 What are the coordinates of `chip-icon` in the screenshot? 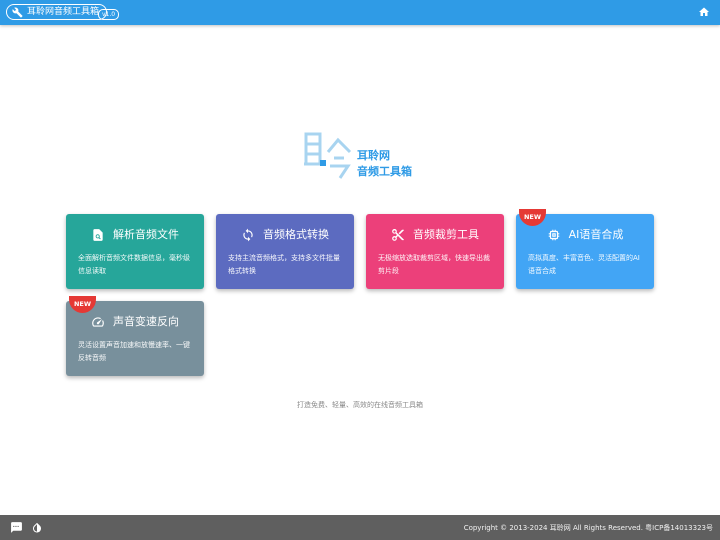 It's located at (553, 235).